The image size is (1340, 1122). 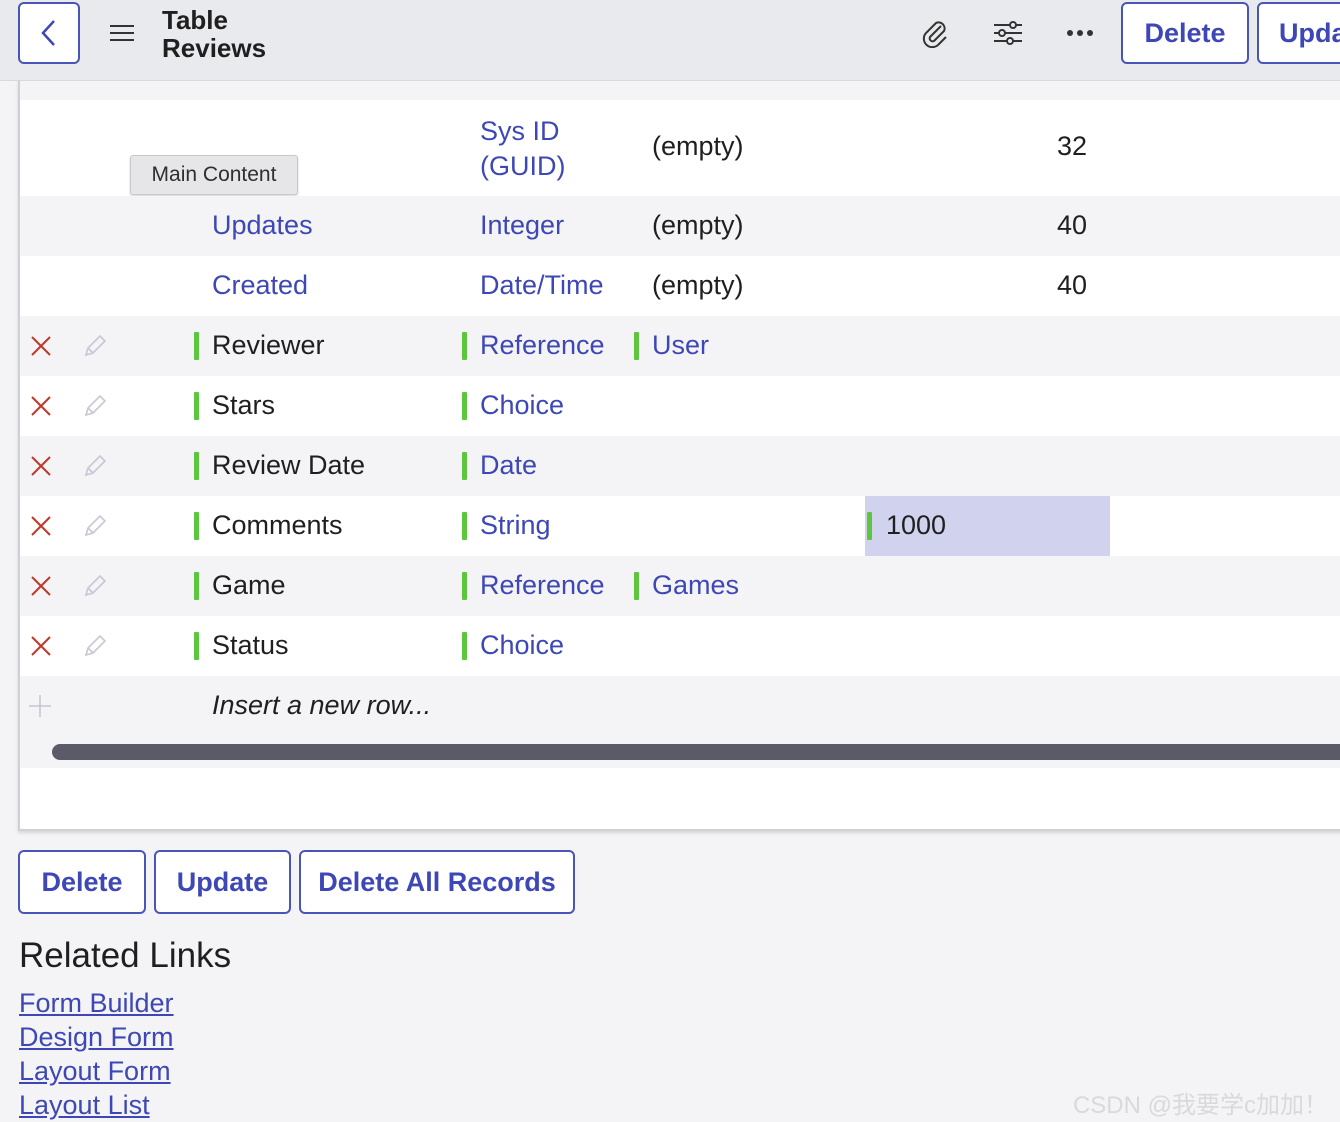 I want to click on column-label-cell: Updates, so click(x=262, y=225).